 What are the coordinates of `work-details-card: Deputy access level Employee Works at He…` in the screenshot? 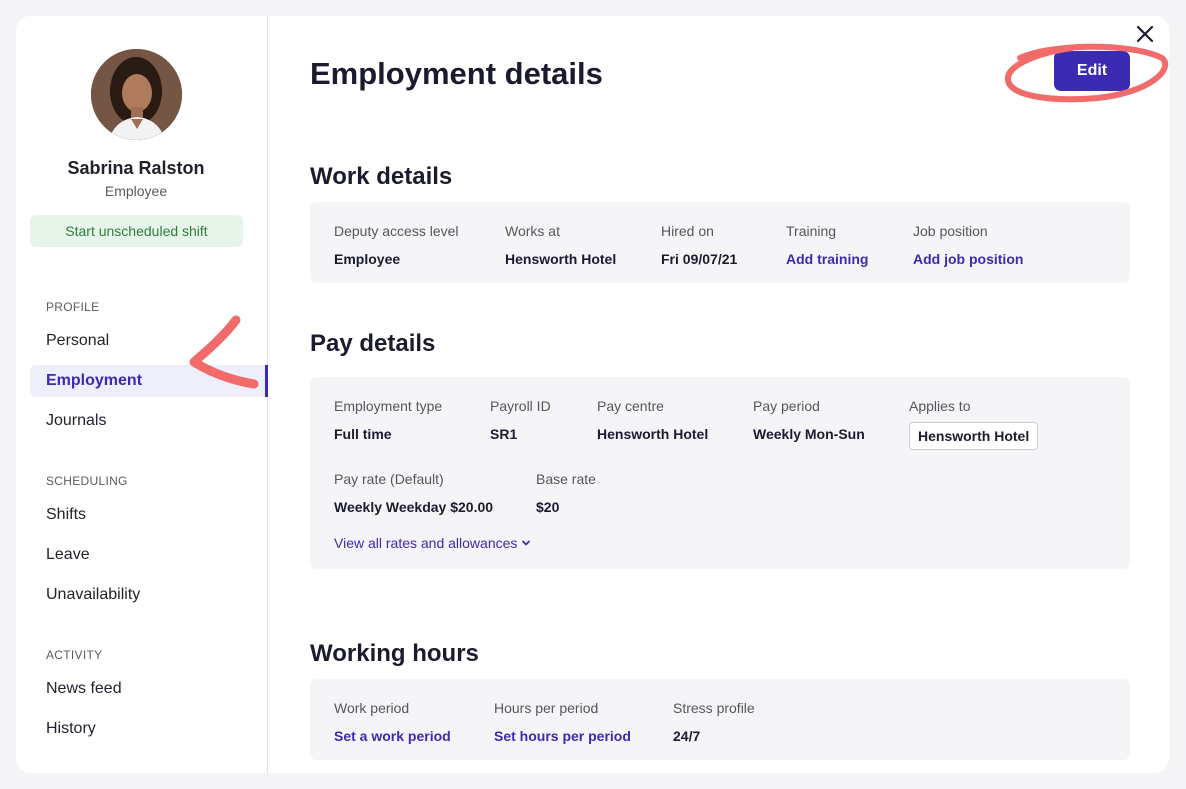 It's located at (720, 242).